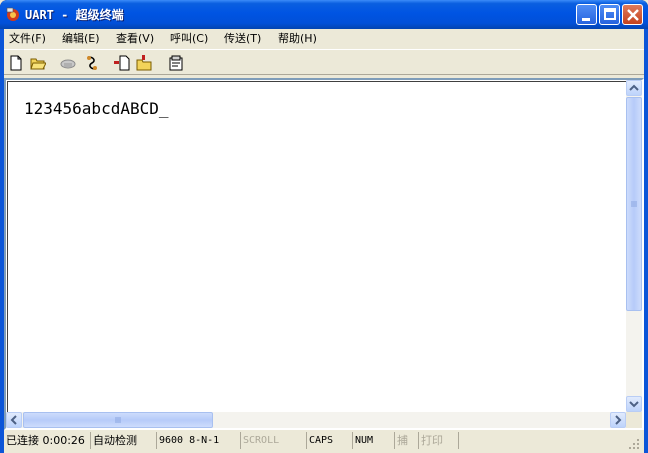 The width and height of the screenshot is (648, 453). I want to click on resize-grip-icon, so click(634, 444).